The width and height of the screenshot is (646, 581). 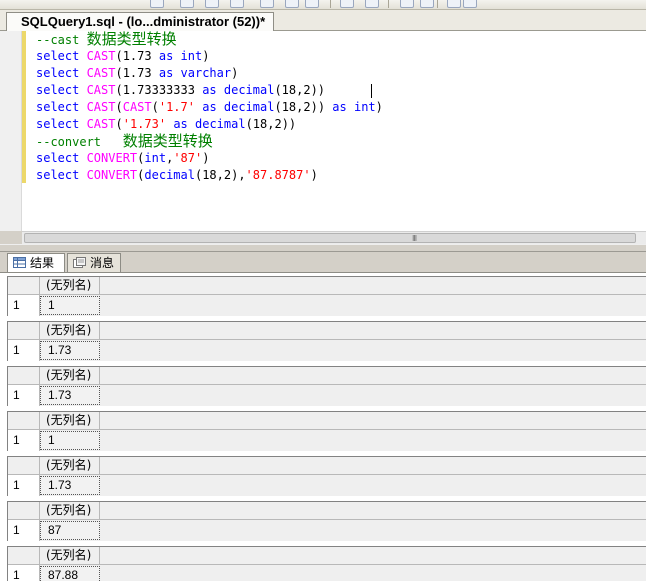 What do you see at coordinates (220, 175) in the screenshot?
I see `code-token: (18,2),` at bounding box center [220, 175].